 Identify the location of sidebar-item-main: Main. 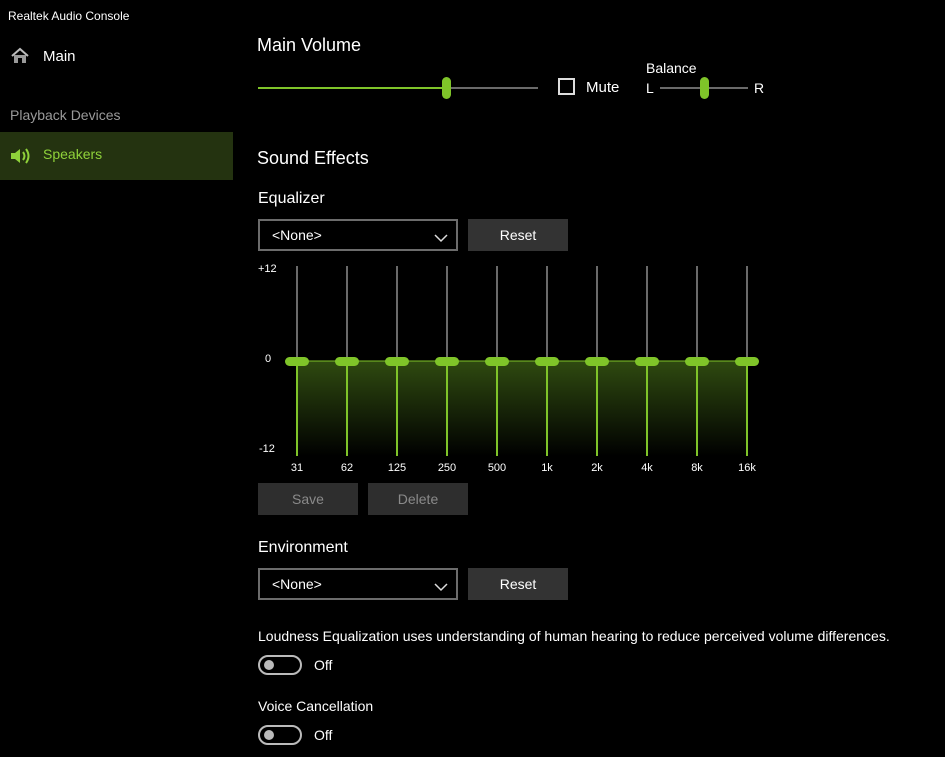
(116, 57).